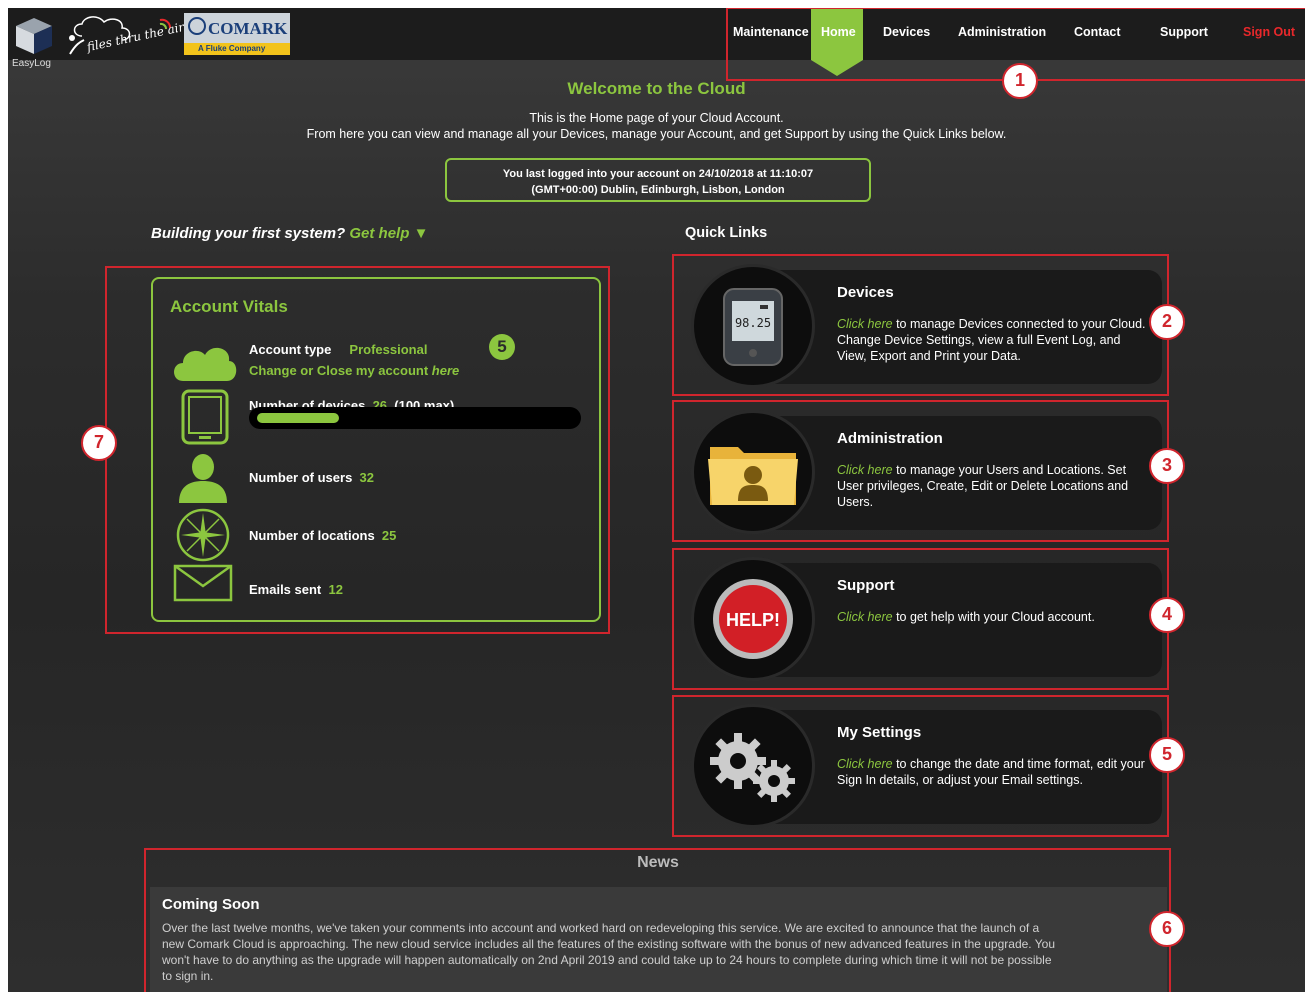 The width and height of the screenshot is (1305, 992). Describe the element at coordinates (1020, 81) in the screenshot. I see `callout-badge-1: 1` at that location.